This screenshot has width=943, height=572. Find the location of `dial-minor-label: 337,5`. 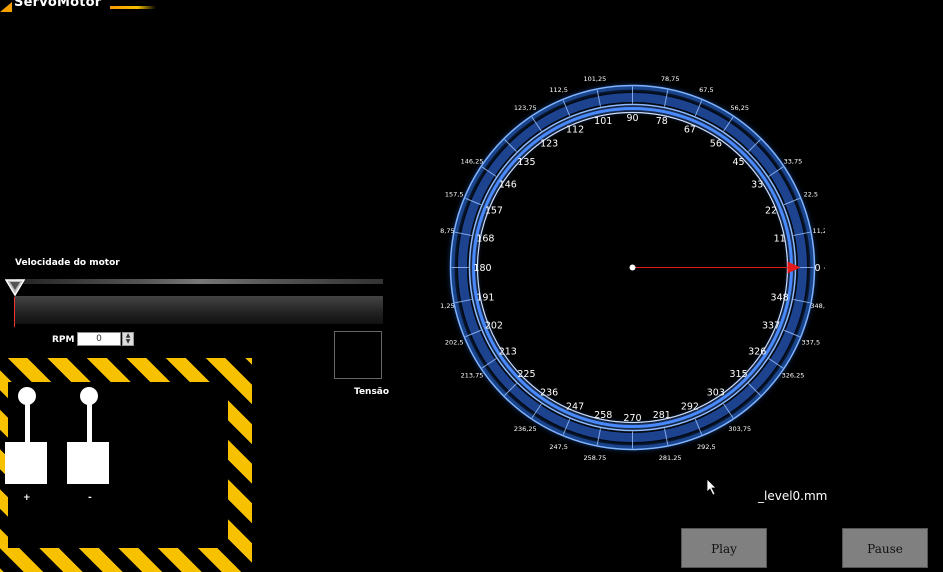

dial-minor-label: 337,5 is located at coordinates (811, 342).